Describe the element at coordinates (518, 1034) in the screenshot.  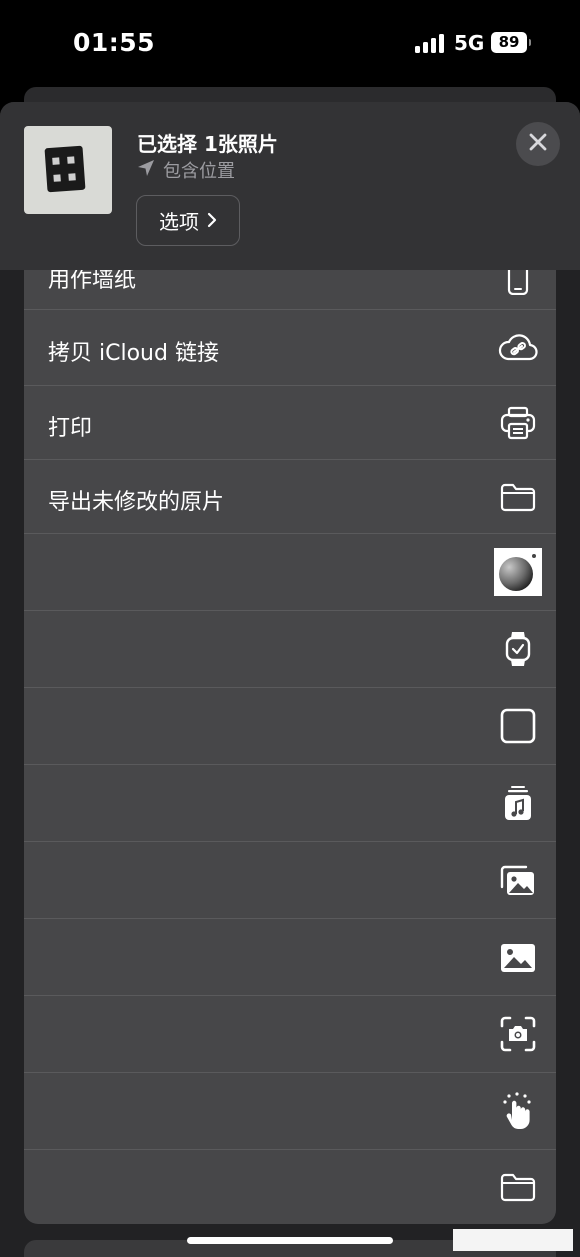
I see `camera-scan-icon` at that location.